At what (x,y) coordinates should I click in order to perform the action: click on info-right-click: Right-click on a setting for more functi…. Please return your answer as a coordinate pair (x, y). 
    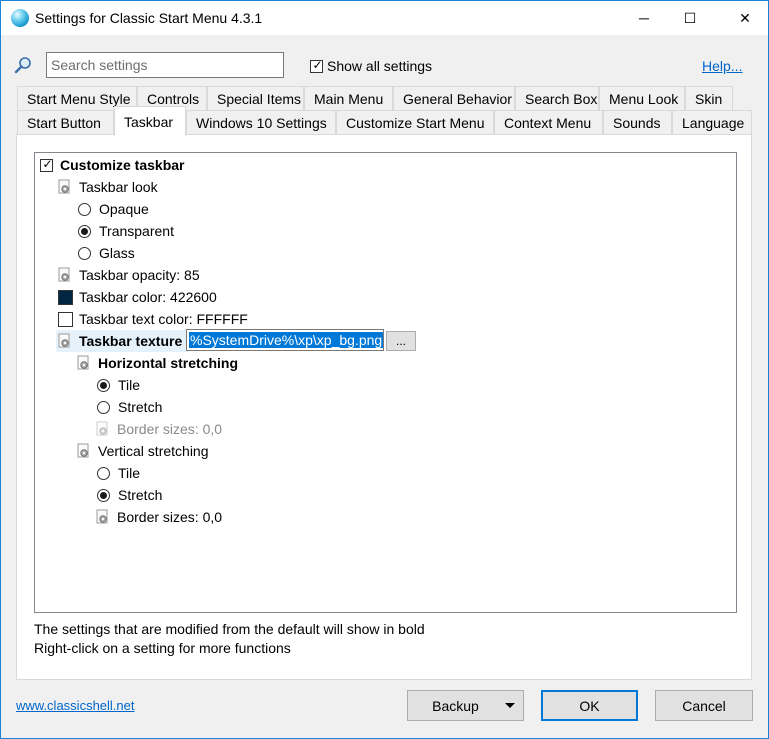
    Looking at the image, I should click on (162, 648).